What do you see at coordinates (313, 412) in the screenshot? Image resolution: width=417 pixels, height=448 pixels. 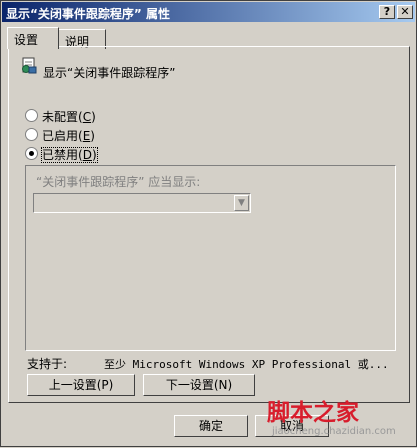 I see `watermark-logo: 脚本之家` at bounding box center [313, 412].